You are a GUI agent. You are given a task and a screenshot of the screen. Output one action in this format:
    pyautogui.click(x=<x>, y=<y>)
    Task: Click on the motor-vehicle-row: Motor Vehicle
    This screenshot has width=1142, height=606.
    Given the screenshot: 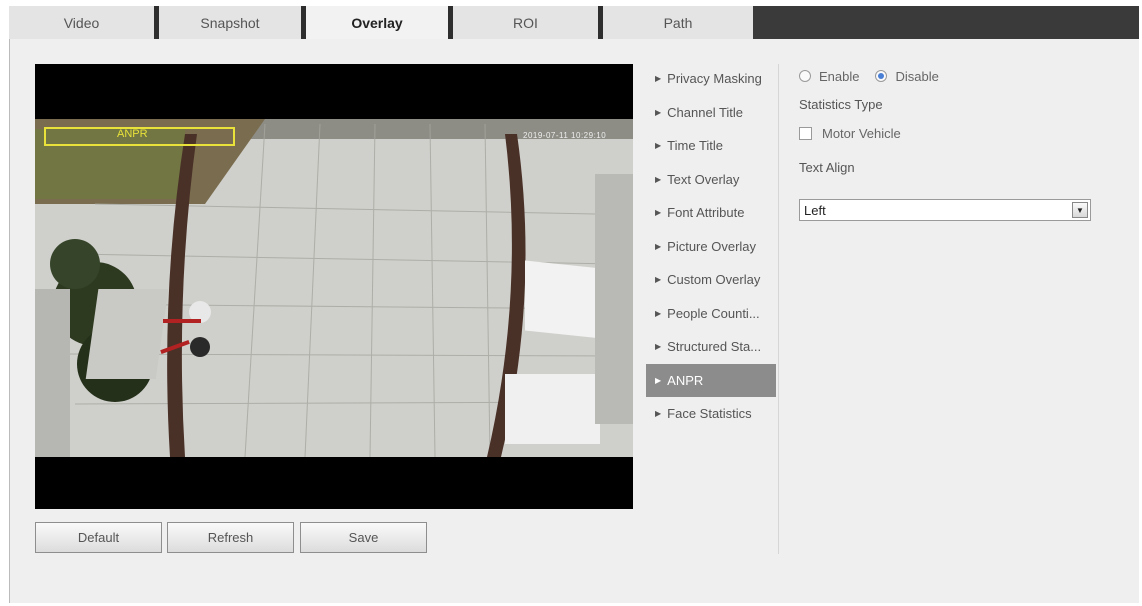 What is the action you would take?
    pyautogui.click(x=959, y=133)
    